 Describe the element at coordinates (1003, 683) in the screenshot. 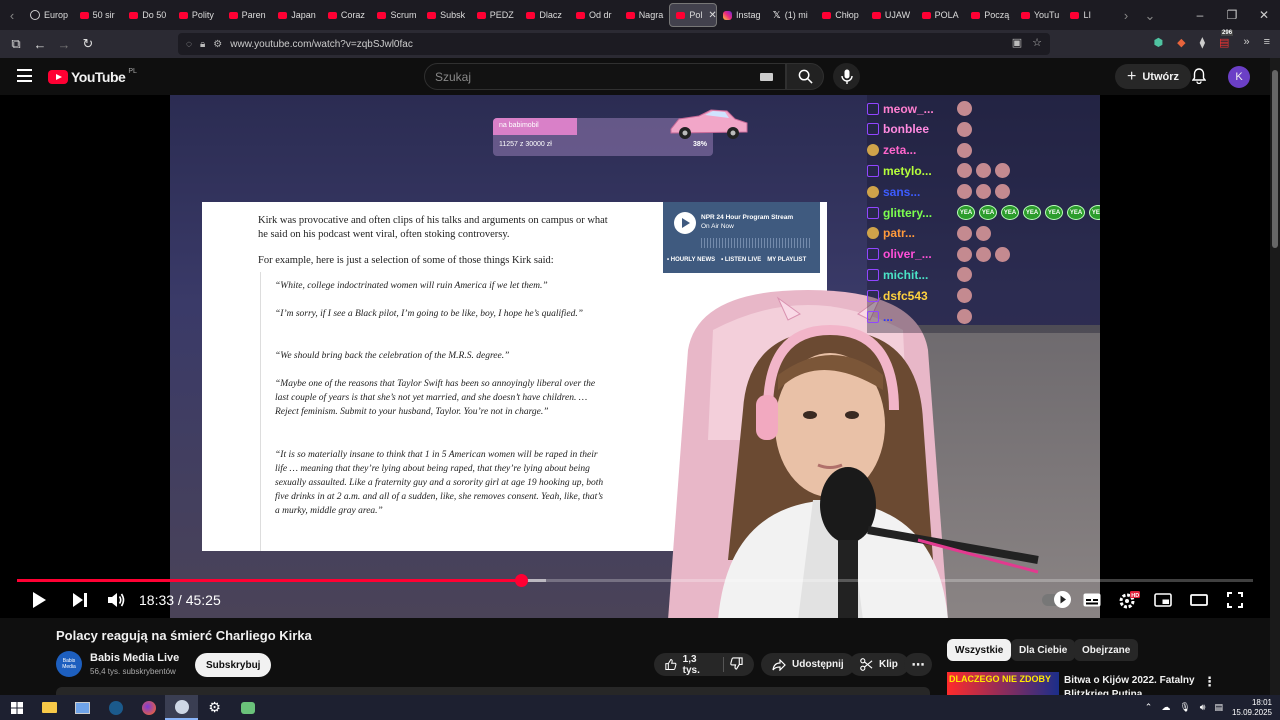

I see `recommended-video-thumbnail: DLACZEGO NIE ZDOBY` at that location.